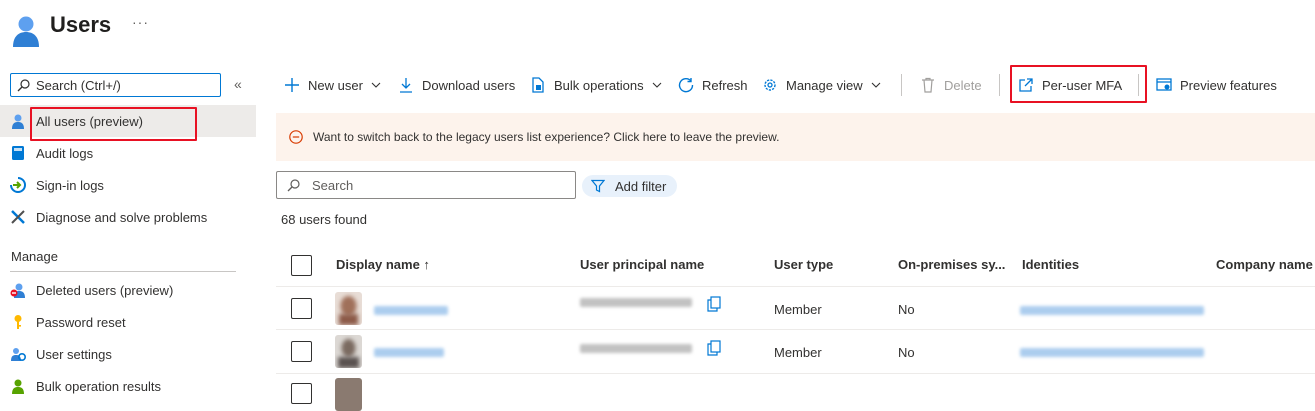  Describe the element at coordinates (426, 185) in the screenshot. I see `search-input: Search` at that location.